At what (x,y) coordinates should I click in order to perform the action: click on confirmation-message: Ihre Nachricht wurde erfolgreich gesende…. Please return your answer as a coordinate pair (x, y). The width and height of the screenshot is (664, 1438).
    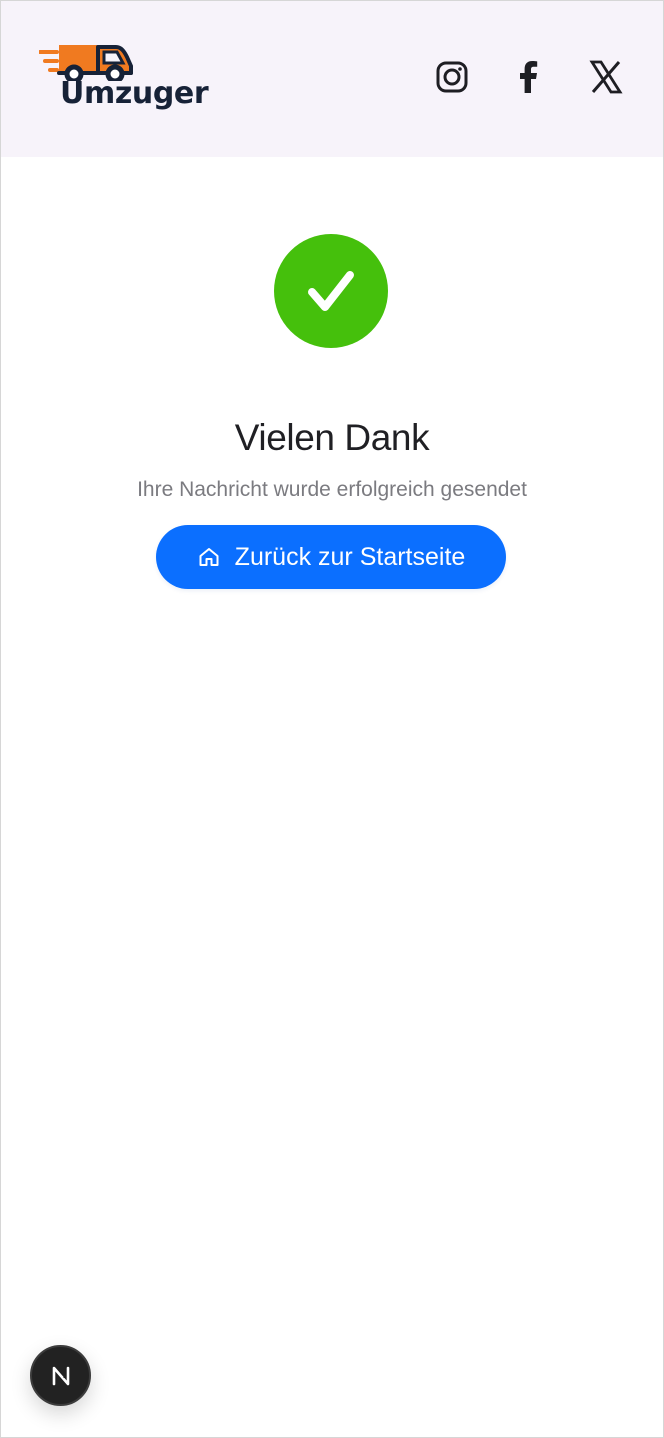
    Looking at the image, I should click on (332, 489).